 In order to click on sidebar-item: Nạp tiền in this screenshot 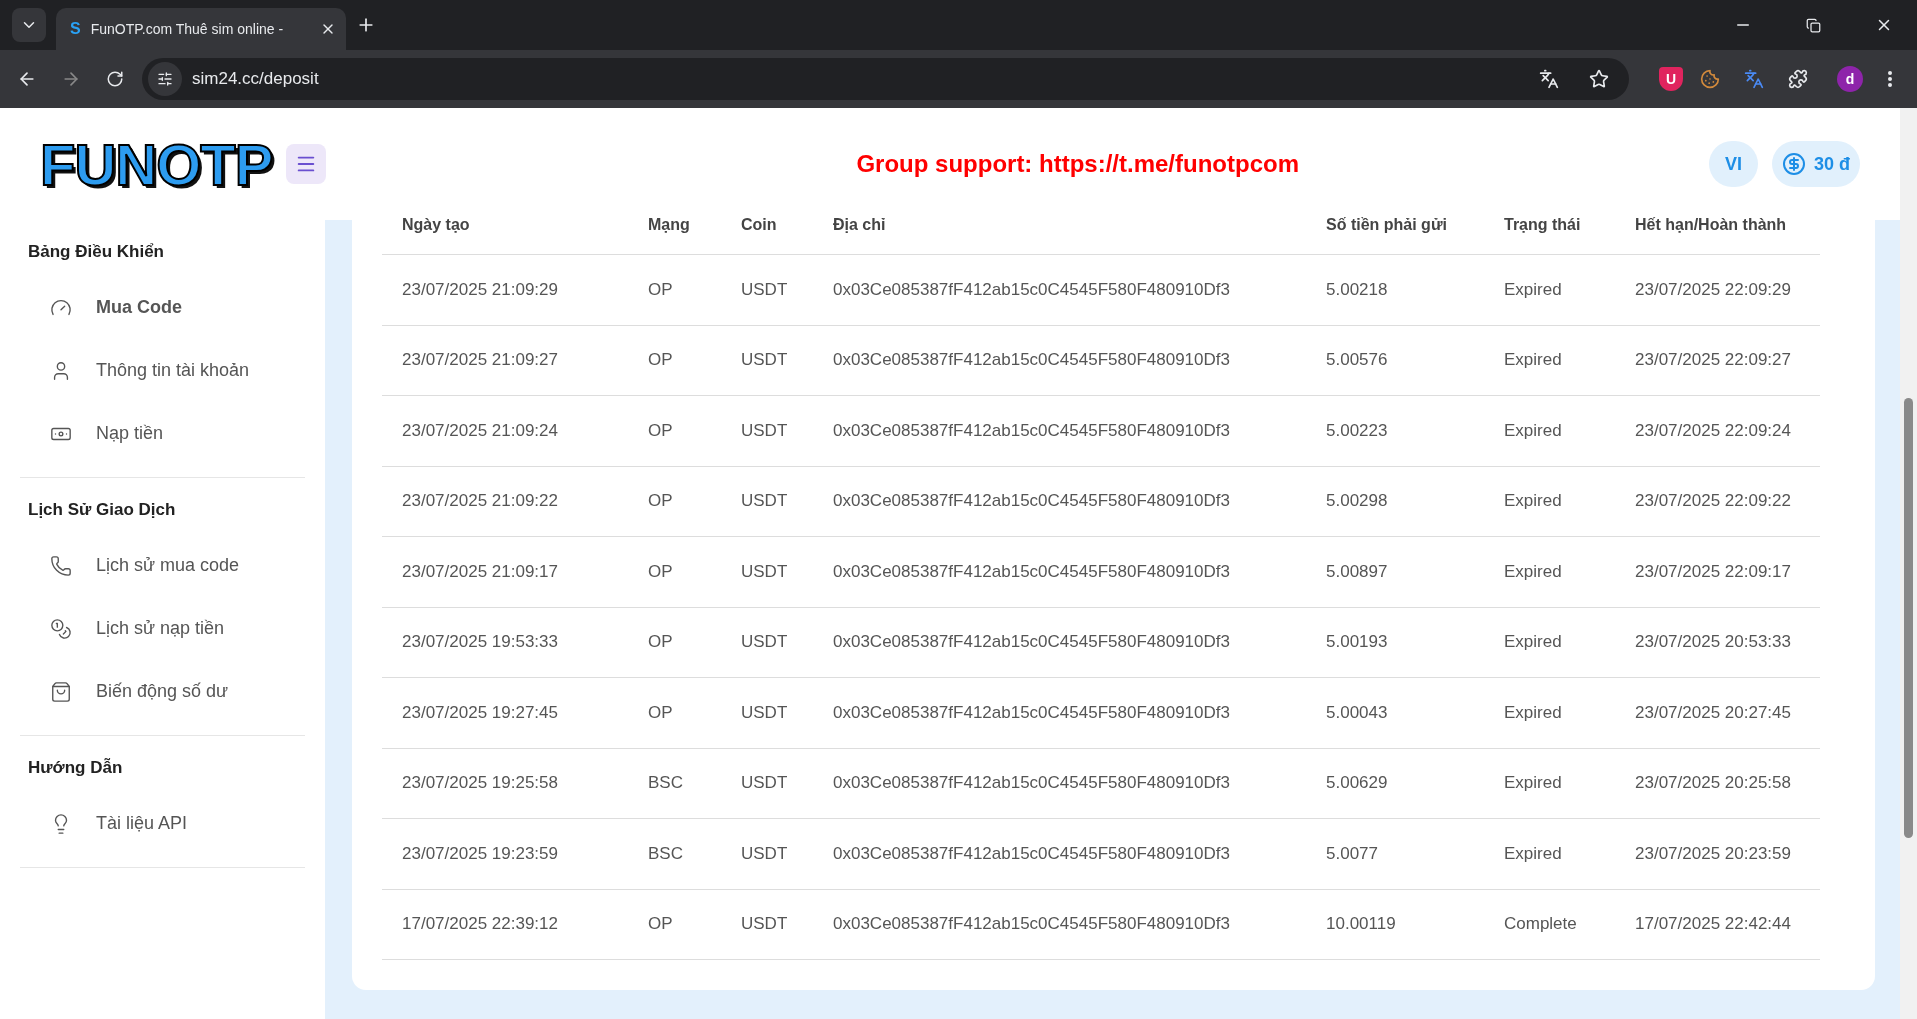, I will do `click(162, 433)`.